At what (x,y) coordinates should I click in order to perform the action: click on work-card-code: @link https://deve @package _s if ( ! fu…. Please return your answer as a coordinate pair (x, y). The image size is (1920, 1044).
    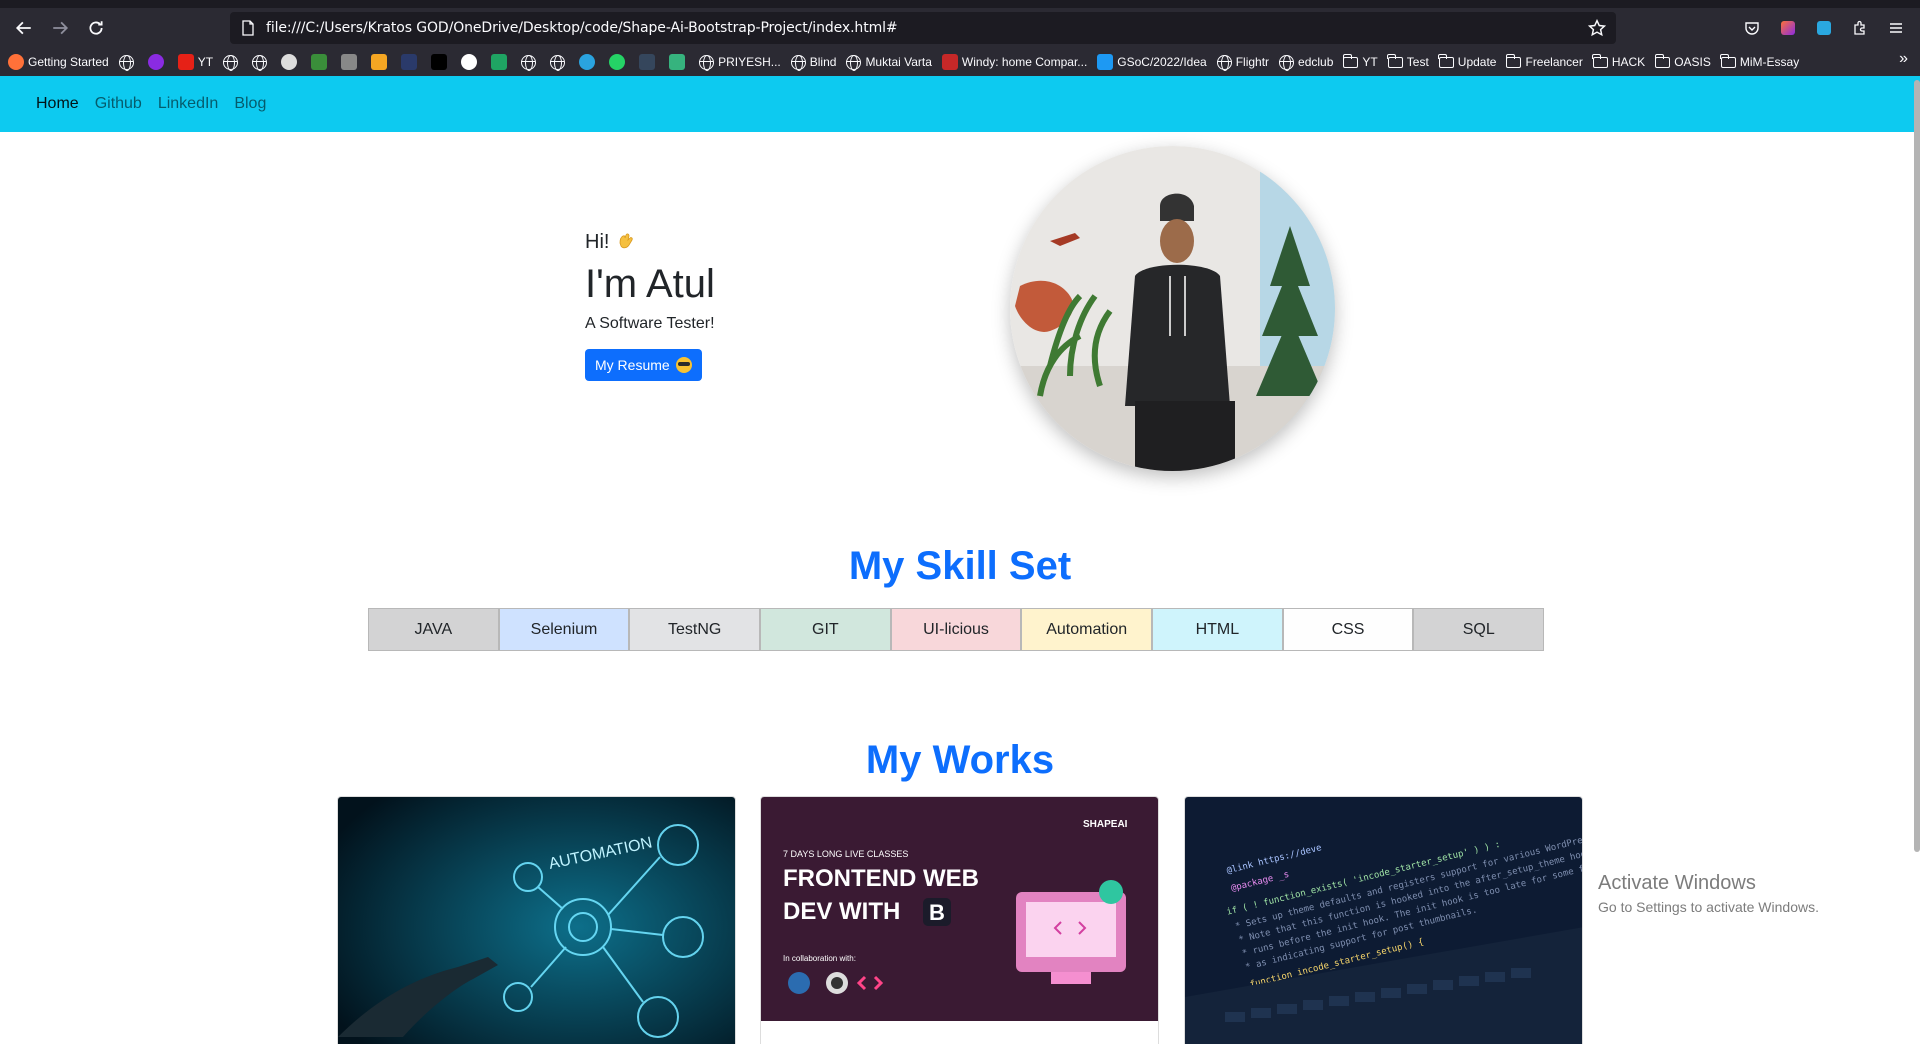
    Looking at the image, I should click on (1383, 920).